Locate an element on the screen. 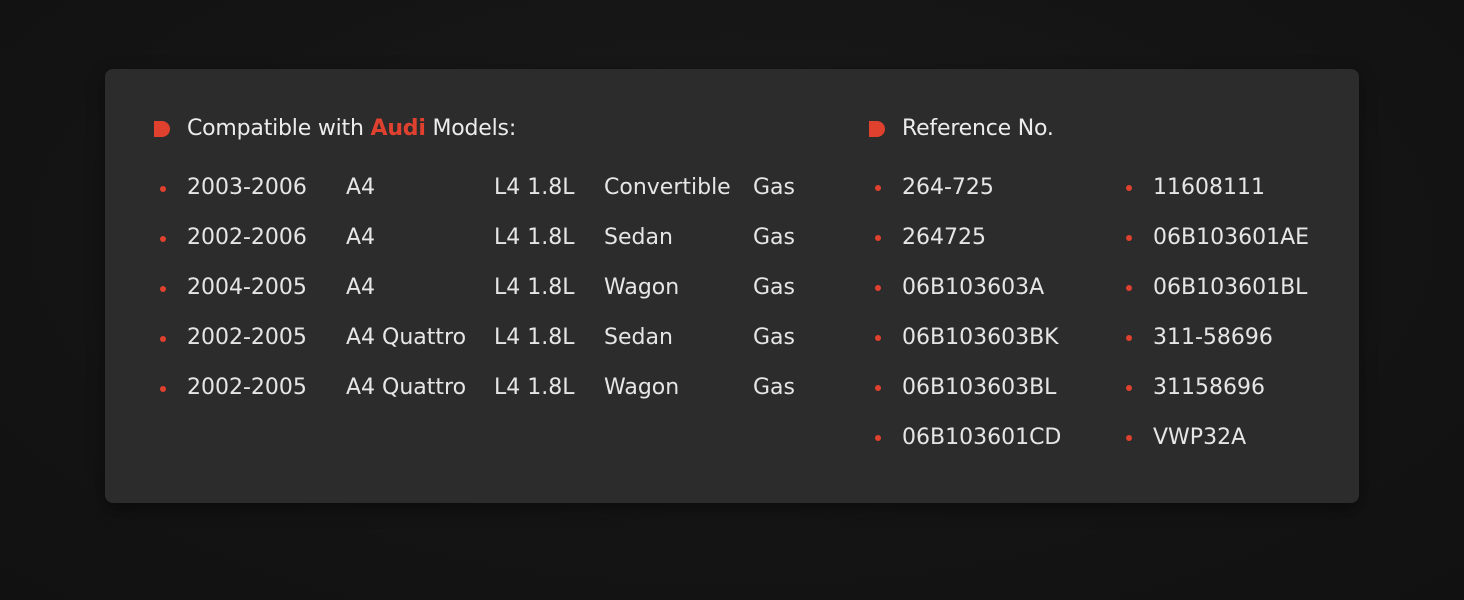  compat-row: 2004-2005 A4 L4 1.8L Wagon Gas is located at coordinates (485, 288).